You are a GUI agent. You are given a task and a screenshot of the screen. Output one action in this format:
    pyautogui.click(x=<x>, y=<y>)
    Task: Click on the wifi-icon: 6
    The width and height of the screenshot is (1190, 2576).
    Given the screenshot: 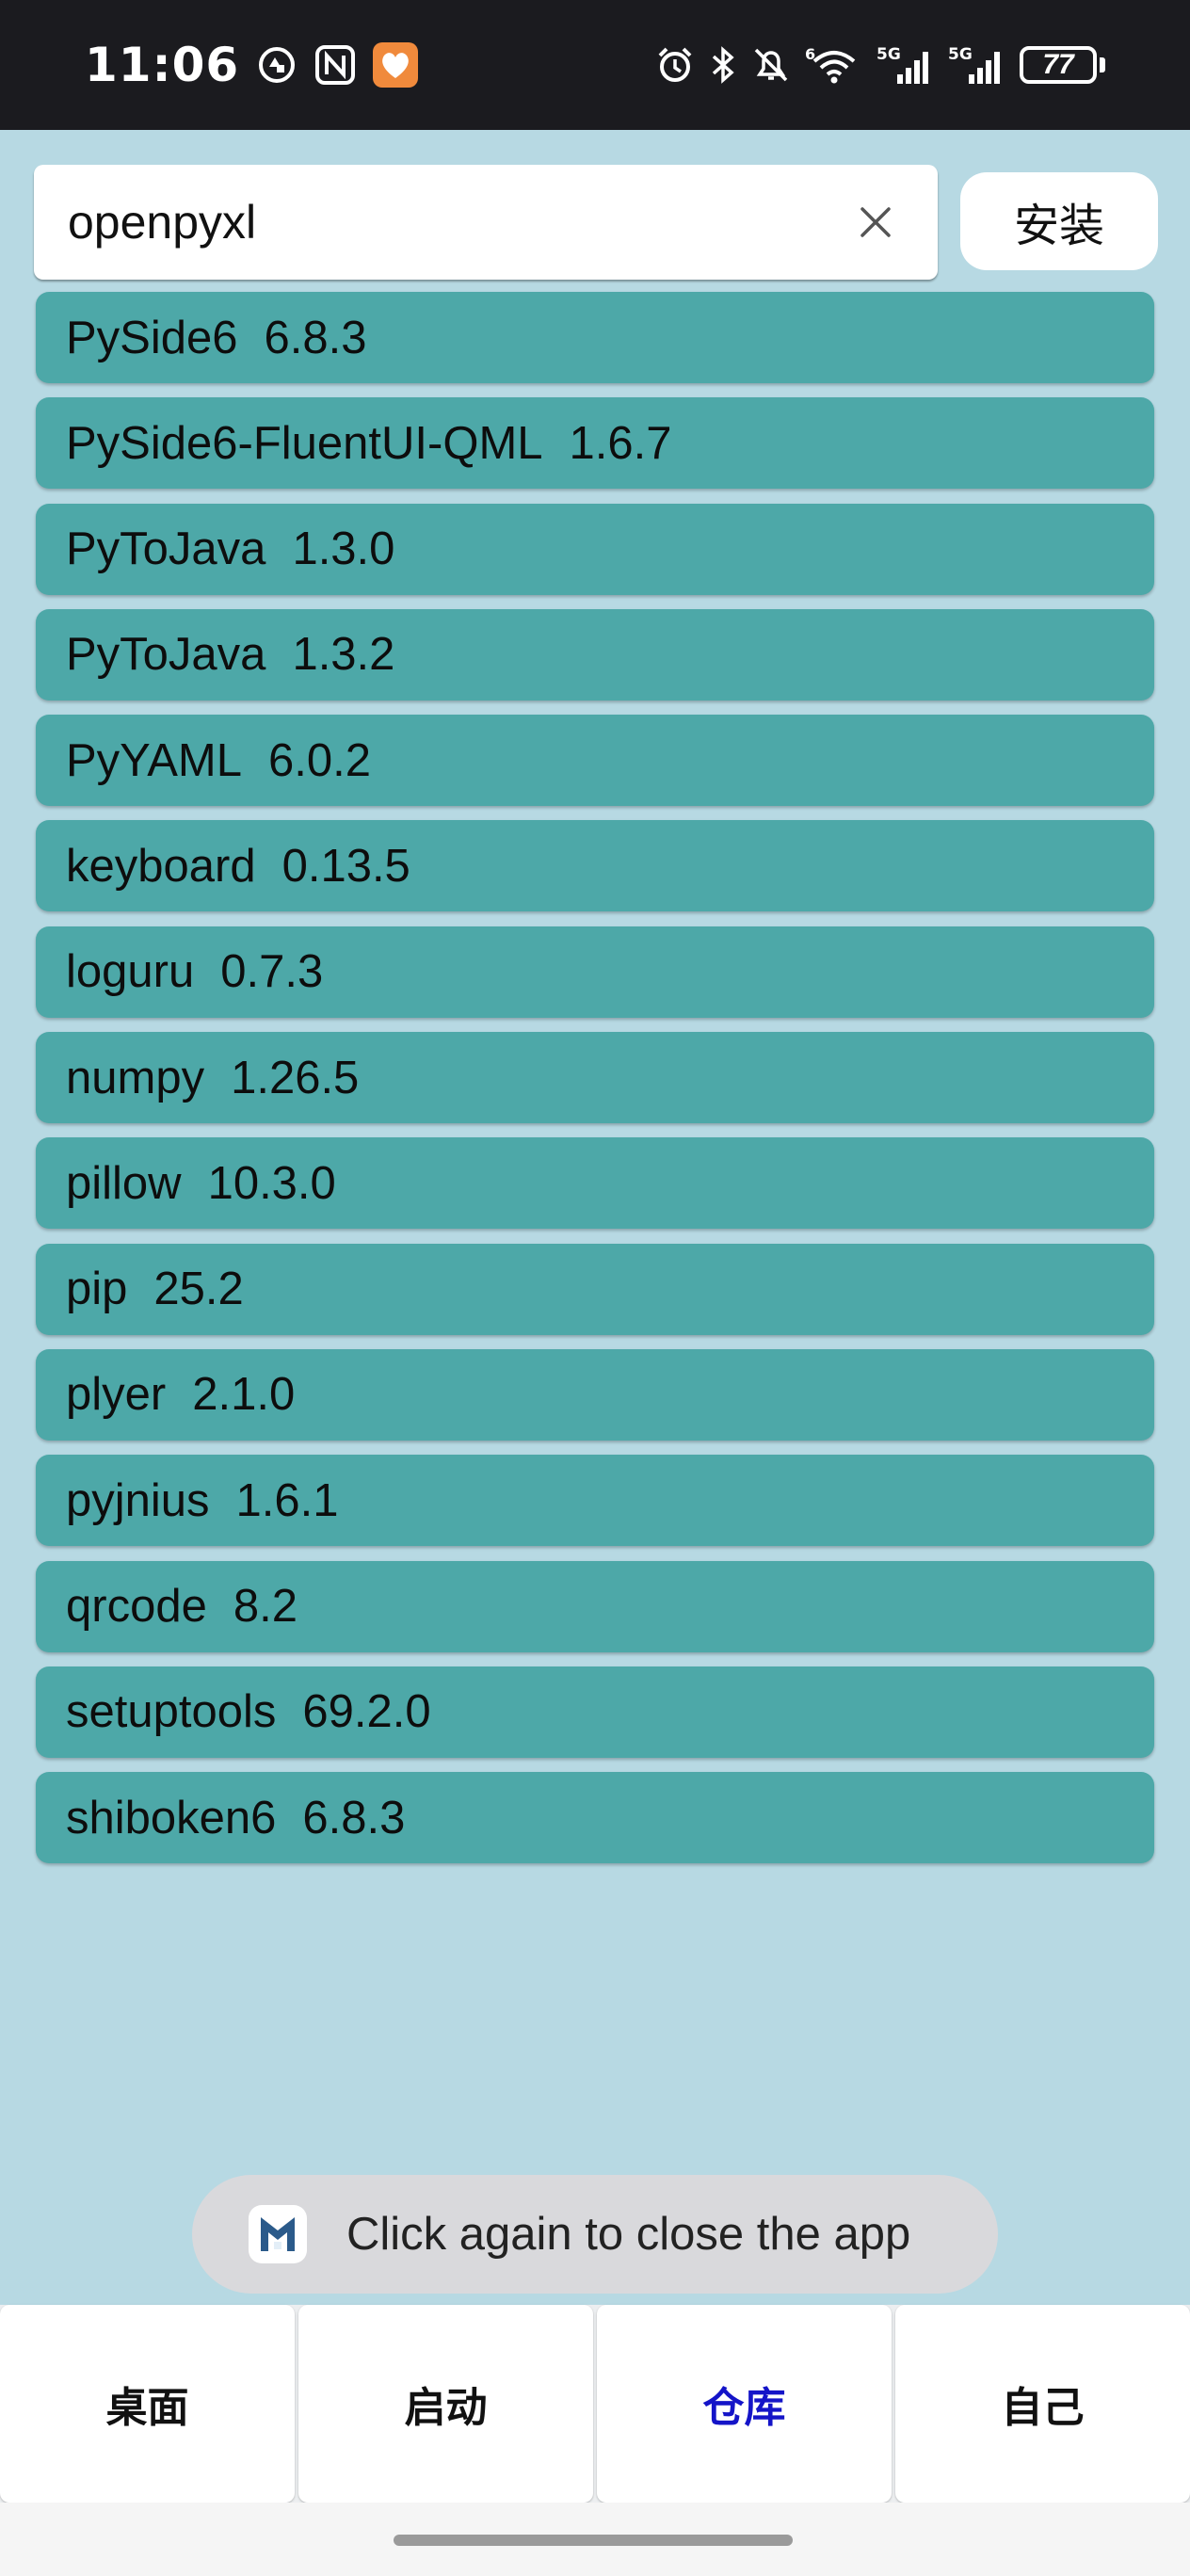 What is the action you would take?
    pyautogui.click(x=834, y=65)
    